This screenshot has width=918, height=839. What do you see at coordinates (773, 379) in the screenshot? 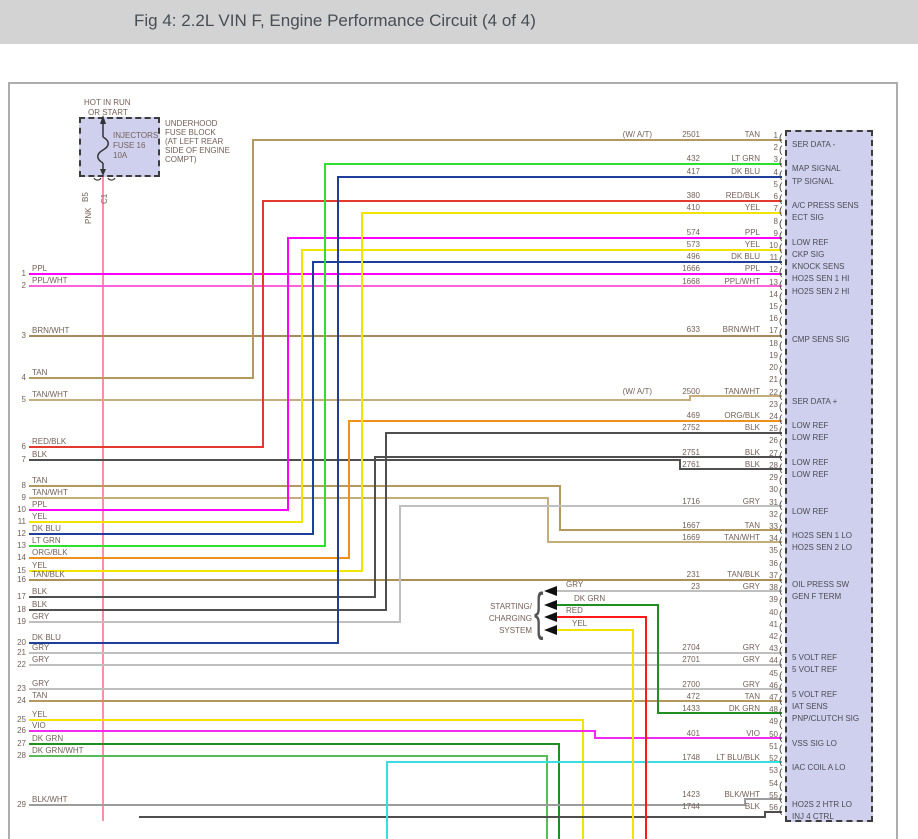
I see `pin-number: 21` at bounding box center [773, 379].